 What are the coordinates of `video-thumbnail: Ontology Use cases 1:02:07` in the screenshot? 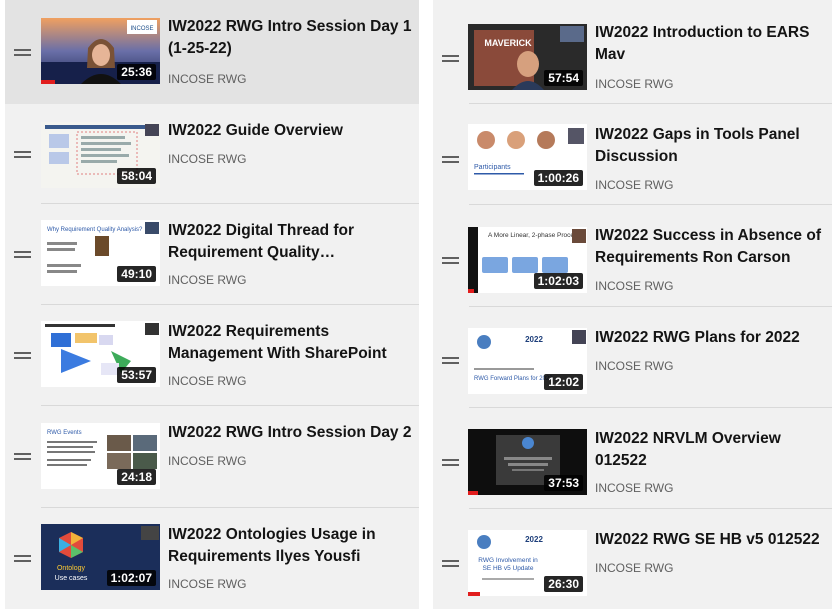 It's located at (100, 557).